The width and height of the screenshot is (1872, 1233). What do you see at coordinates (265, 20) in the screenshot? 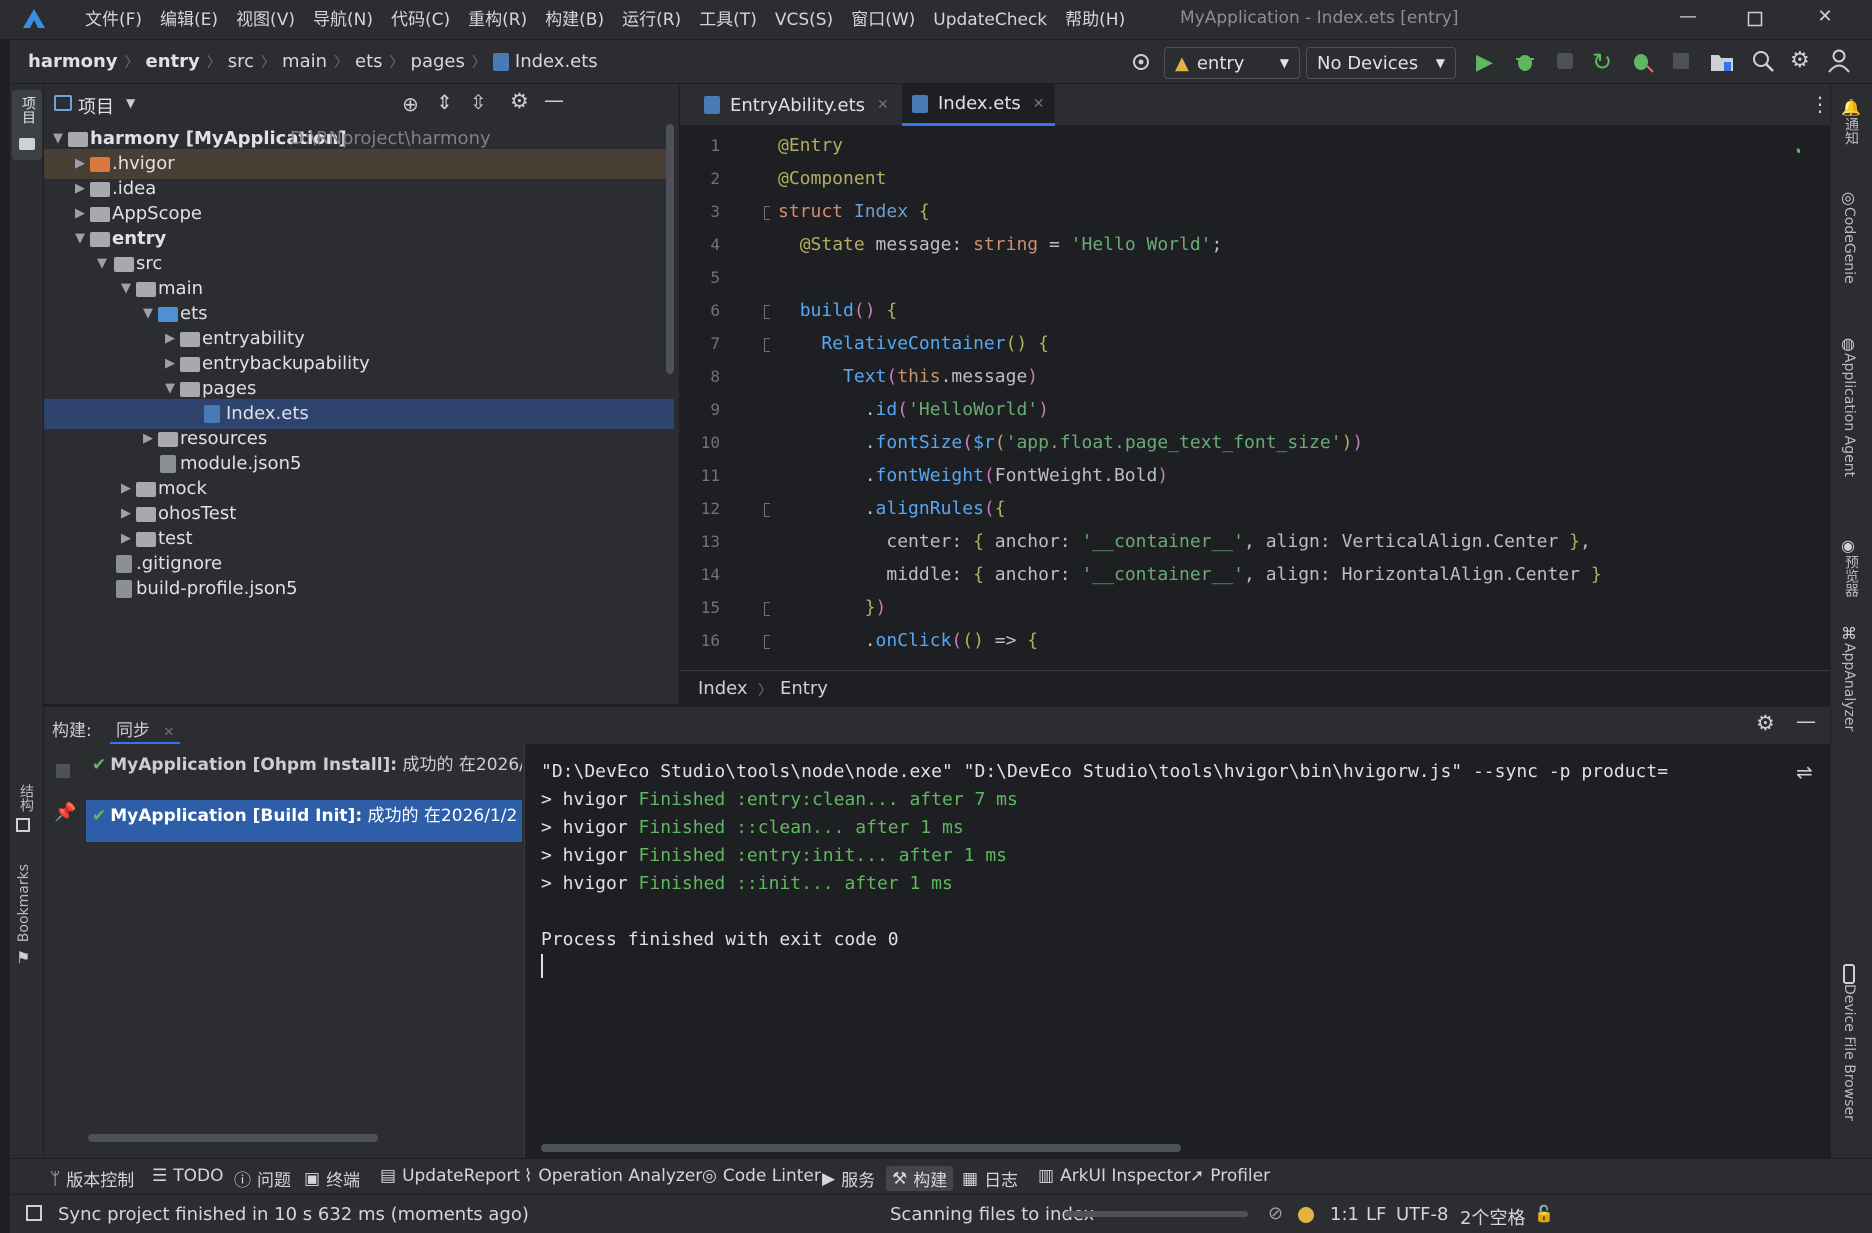
I see `menu-view: 视图(V)` at bounding box center [265, 20].